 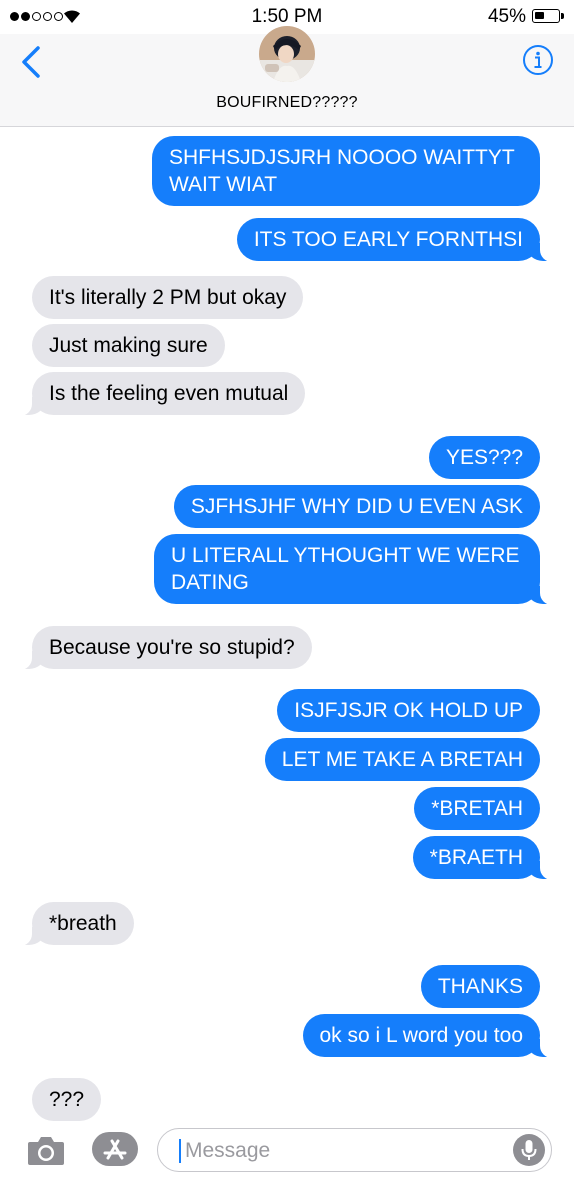 I want to click on sent-message: THANKS, so click(x=480, y=986).